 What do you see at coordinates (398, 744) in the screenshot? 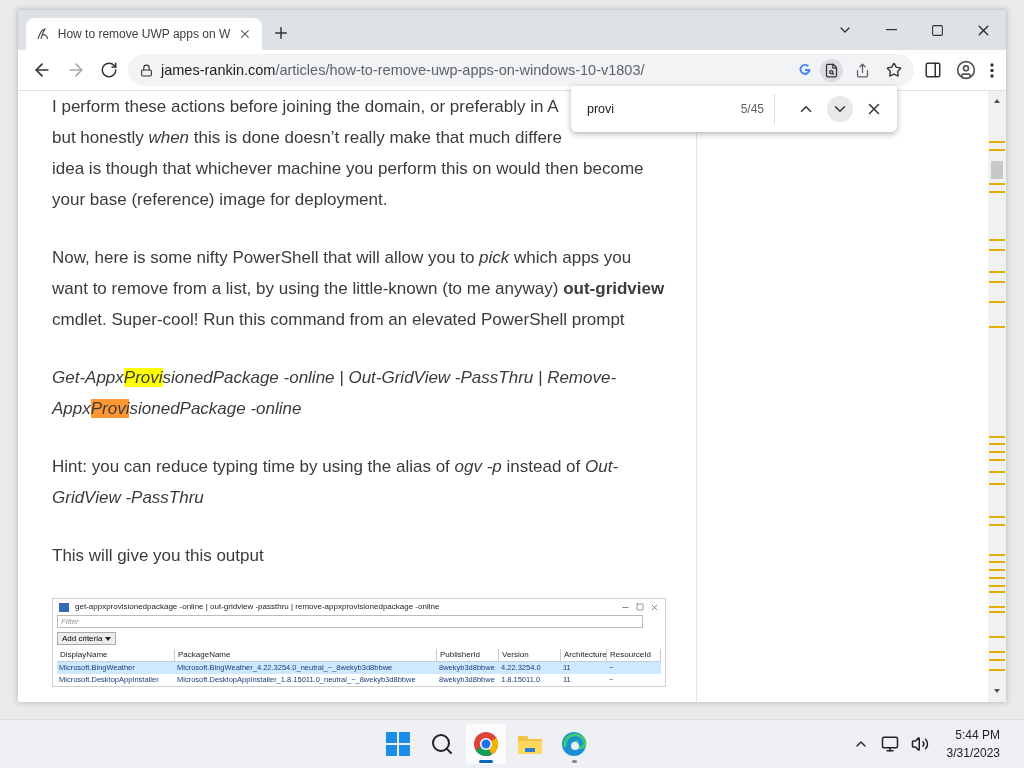
I see `windows-logo-icon` at bounding box center [398, 744].